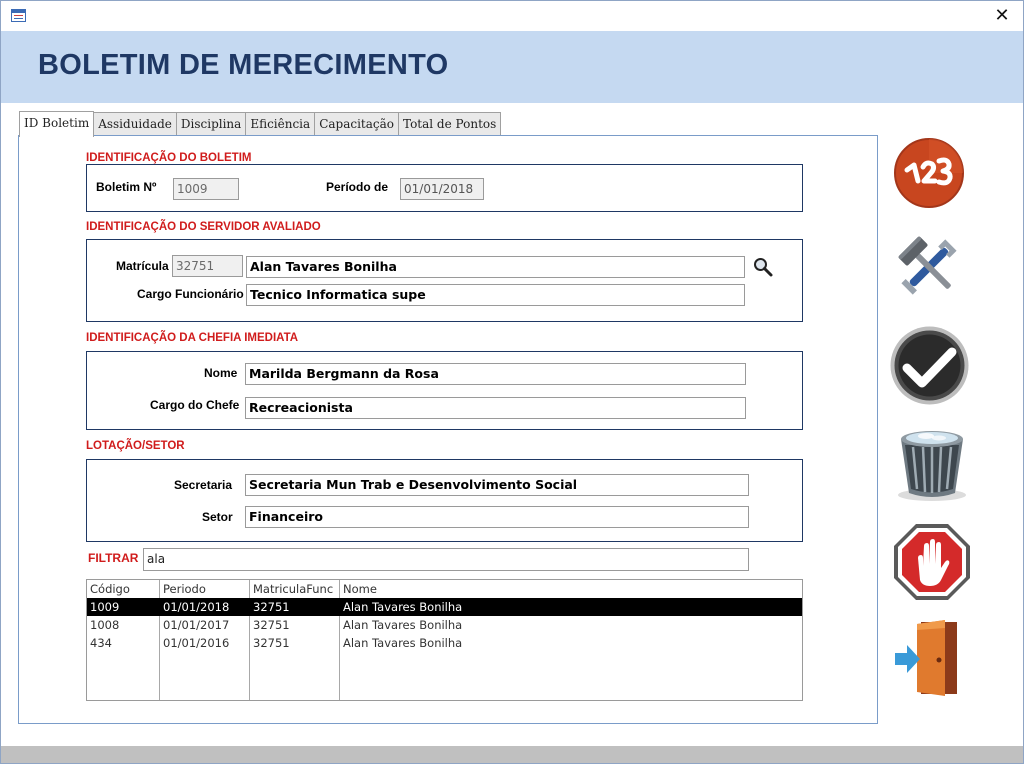 This screenshot has height=764, width=1024. What do you see at coordinates (105, 625) in the screenshot?
I see `cell-codigo: 1008` at bounding box center [105, 625].